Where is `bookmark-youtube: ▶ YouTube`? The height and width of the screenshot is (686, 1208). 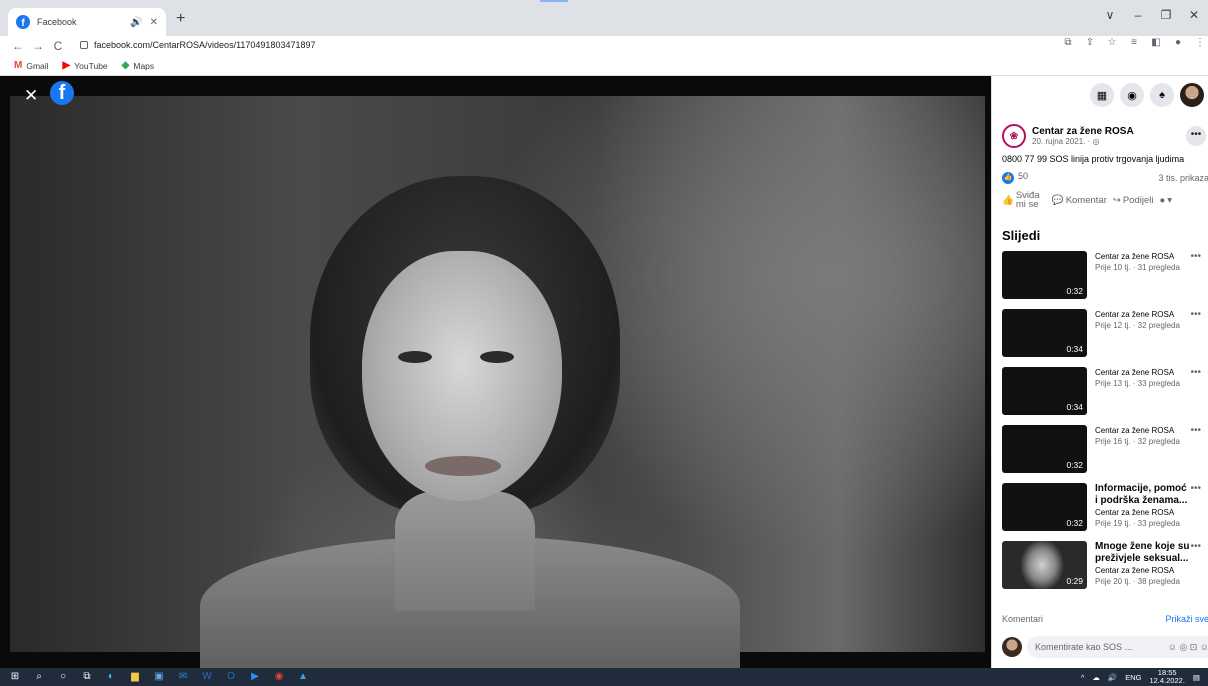 bookmark-youtube: ▶ YouTube is located at coordinates (85, 65).